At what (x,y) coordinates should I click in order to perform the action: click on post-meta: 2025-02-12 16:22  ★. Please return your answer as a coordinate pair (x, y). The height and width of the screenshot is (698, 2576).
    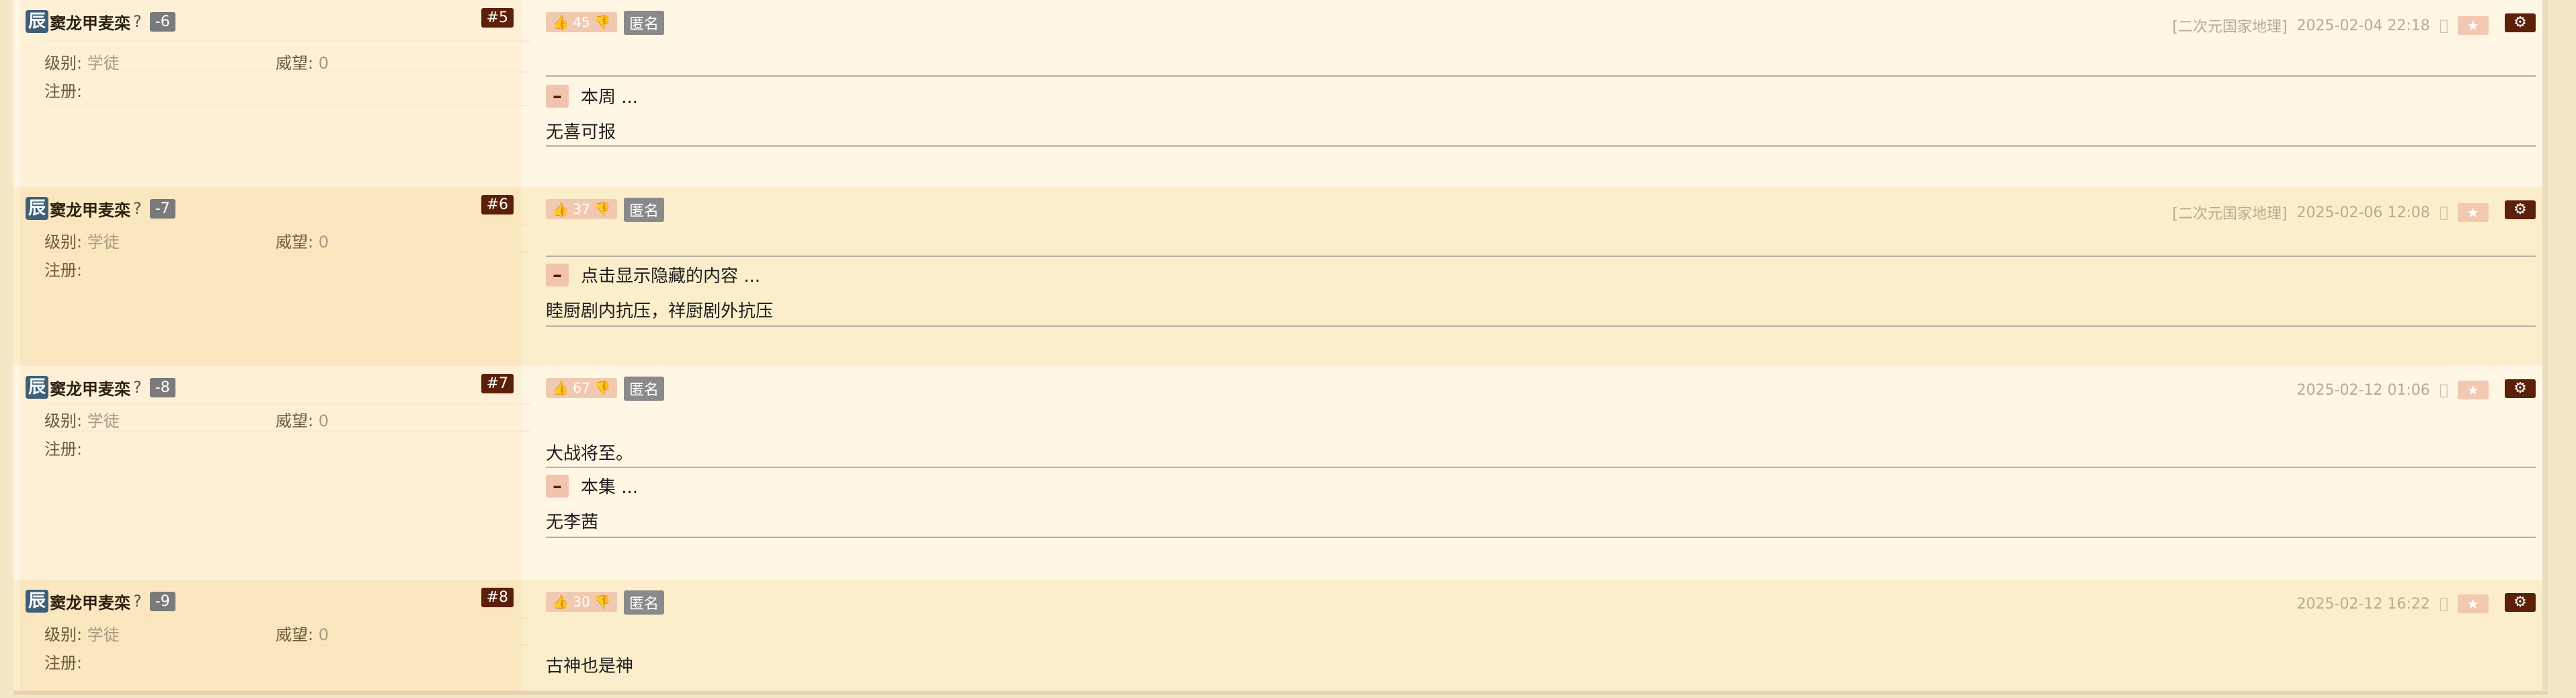
    Looking at the image, I should click on (2393, 603).